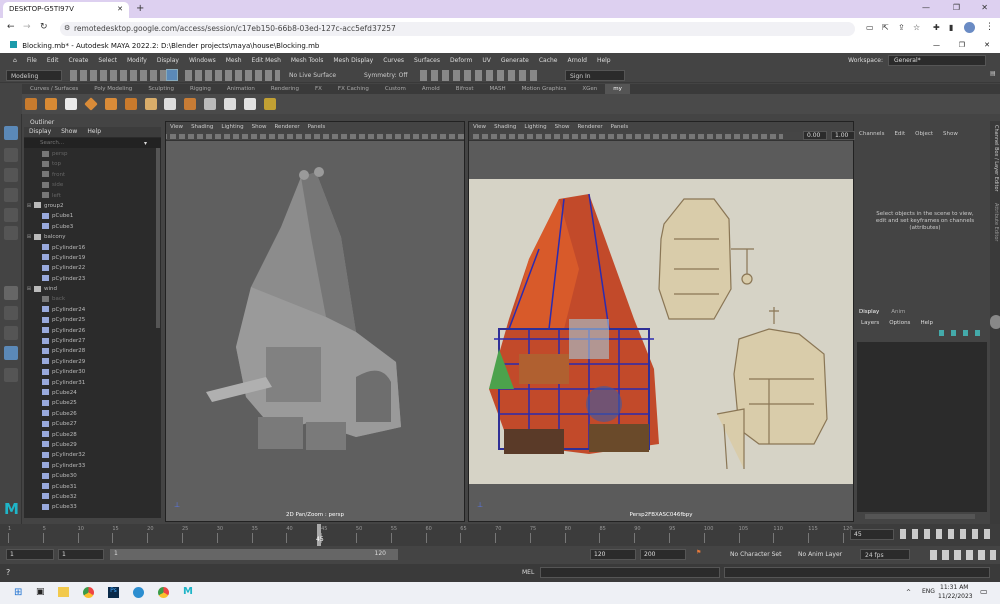  I want to click on layers-menu: Layers, so click(870, 323).